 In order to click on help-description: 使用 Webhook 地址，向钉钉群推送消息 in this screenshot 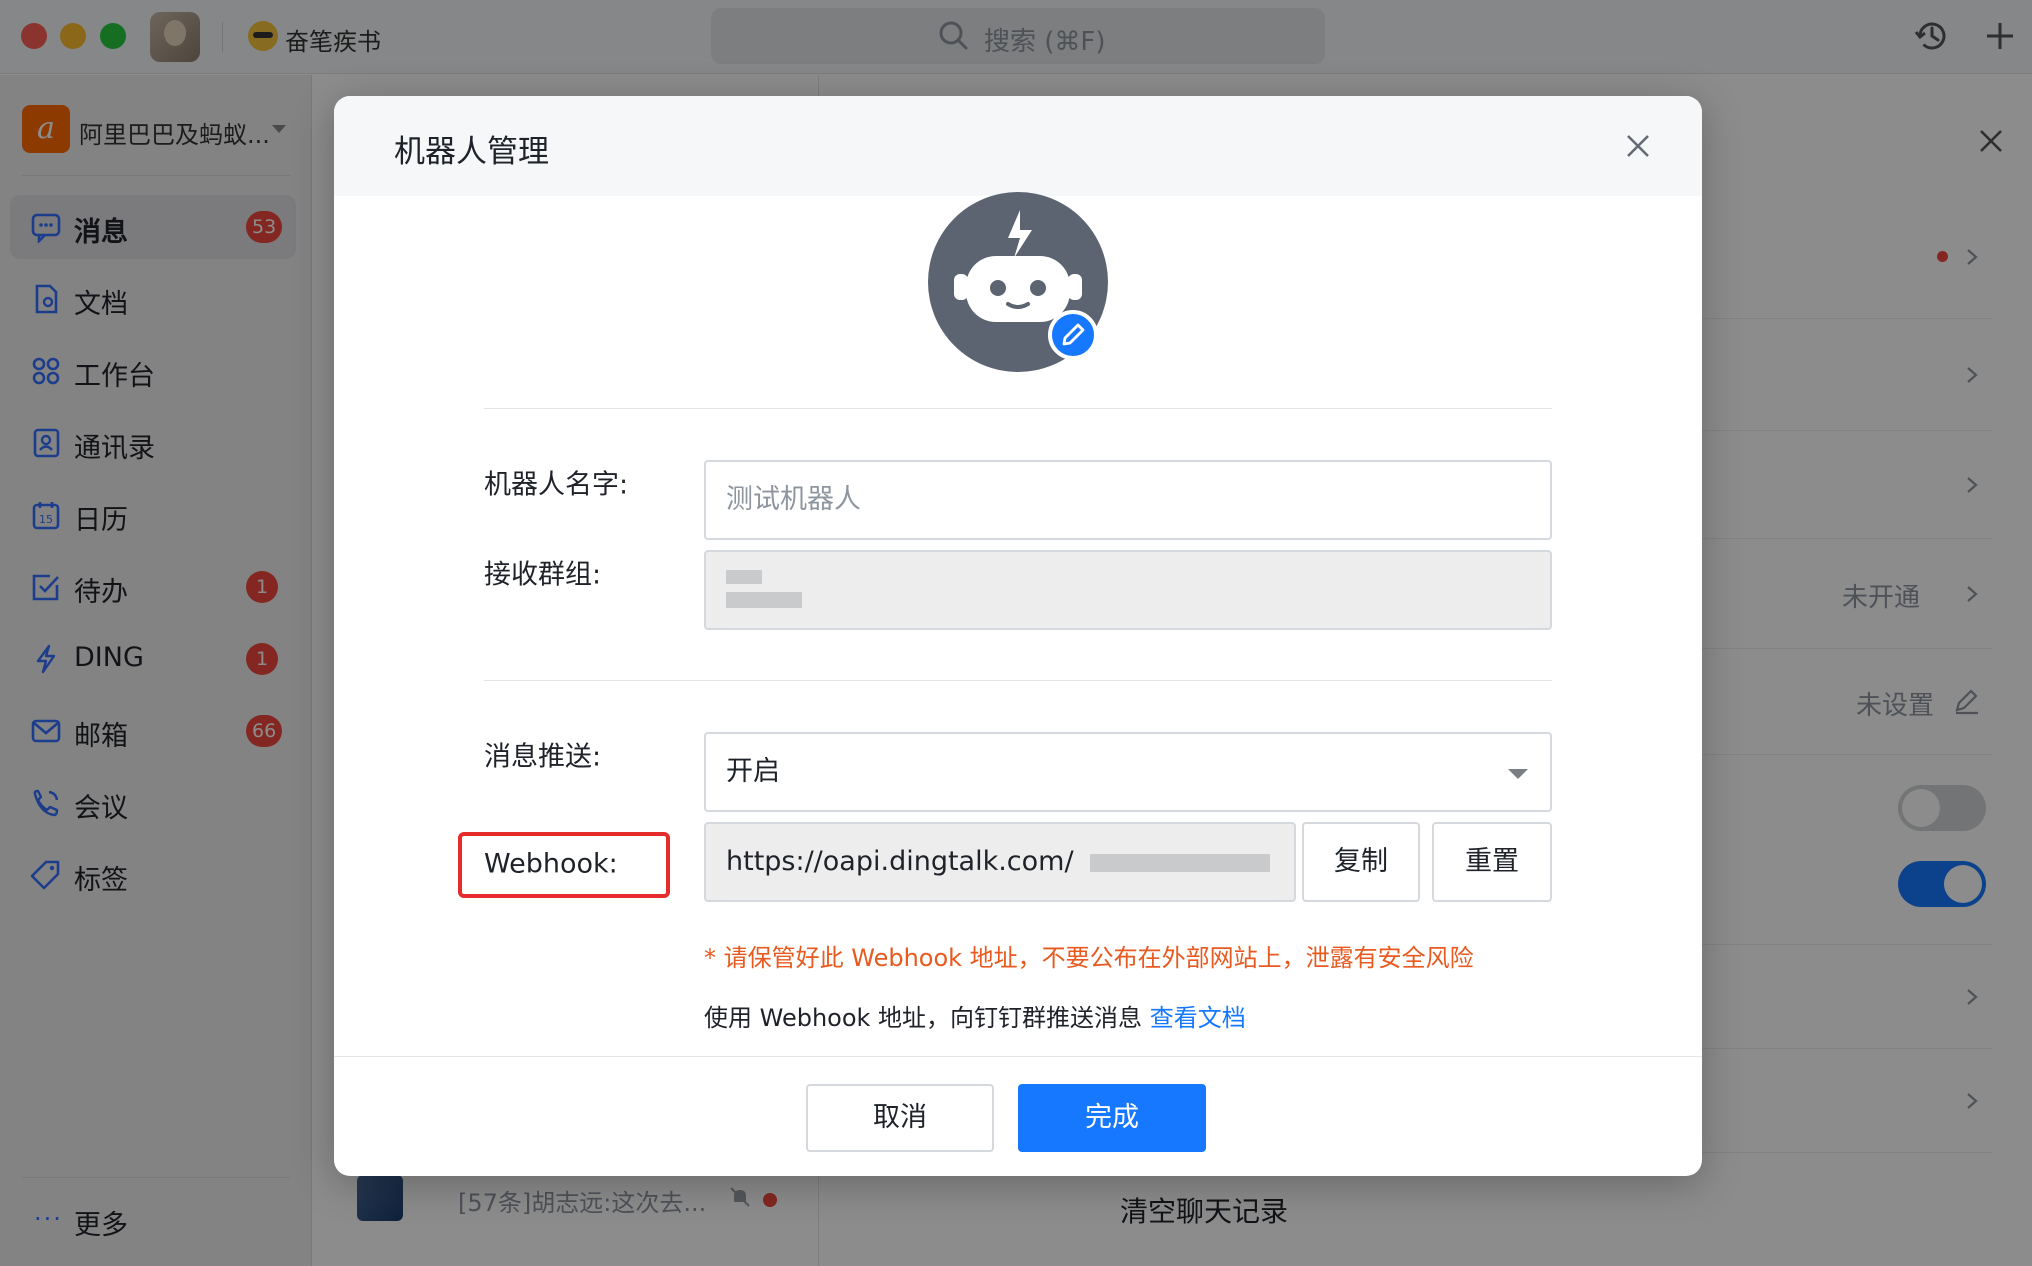, I will do `click(923, 1018)`.